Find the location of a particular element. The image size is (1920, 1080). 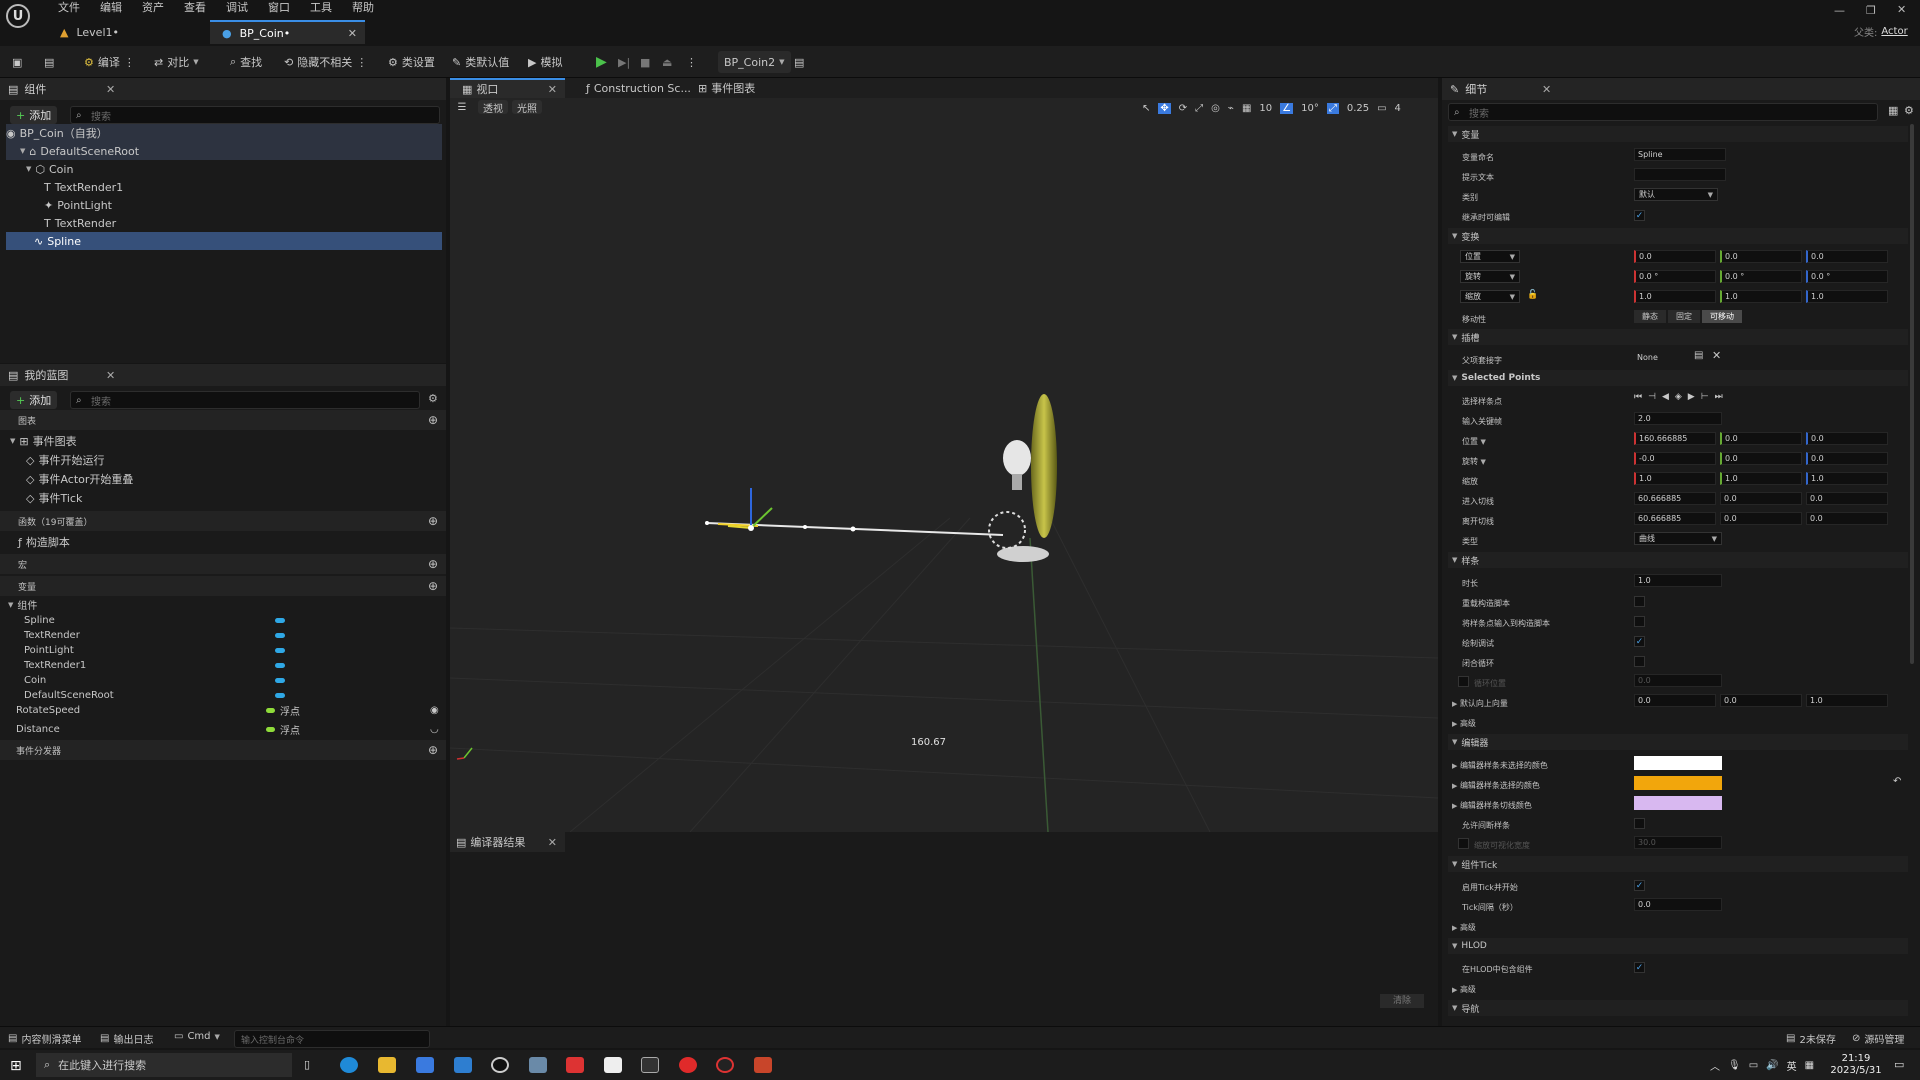

arrive-tangent-y-field: 0.0 is located at coordinates (1761, 498).